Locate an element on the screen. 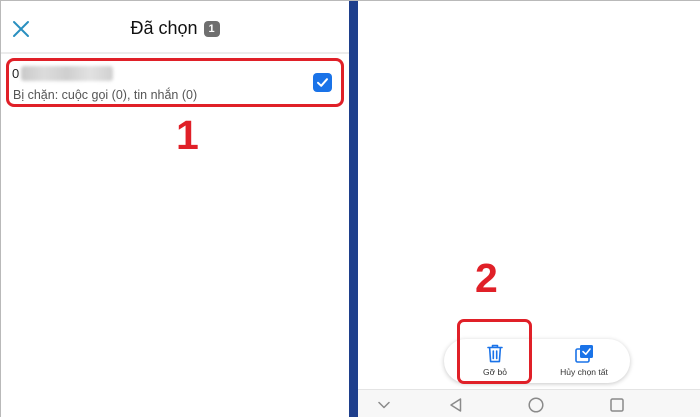 Image resolution: width=700 pixels, height=417 pixels. contact-name: 0 is located at coordinates (63, 73).